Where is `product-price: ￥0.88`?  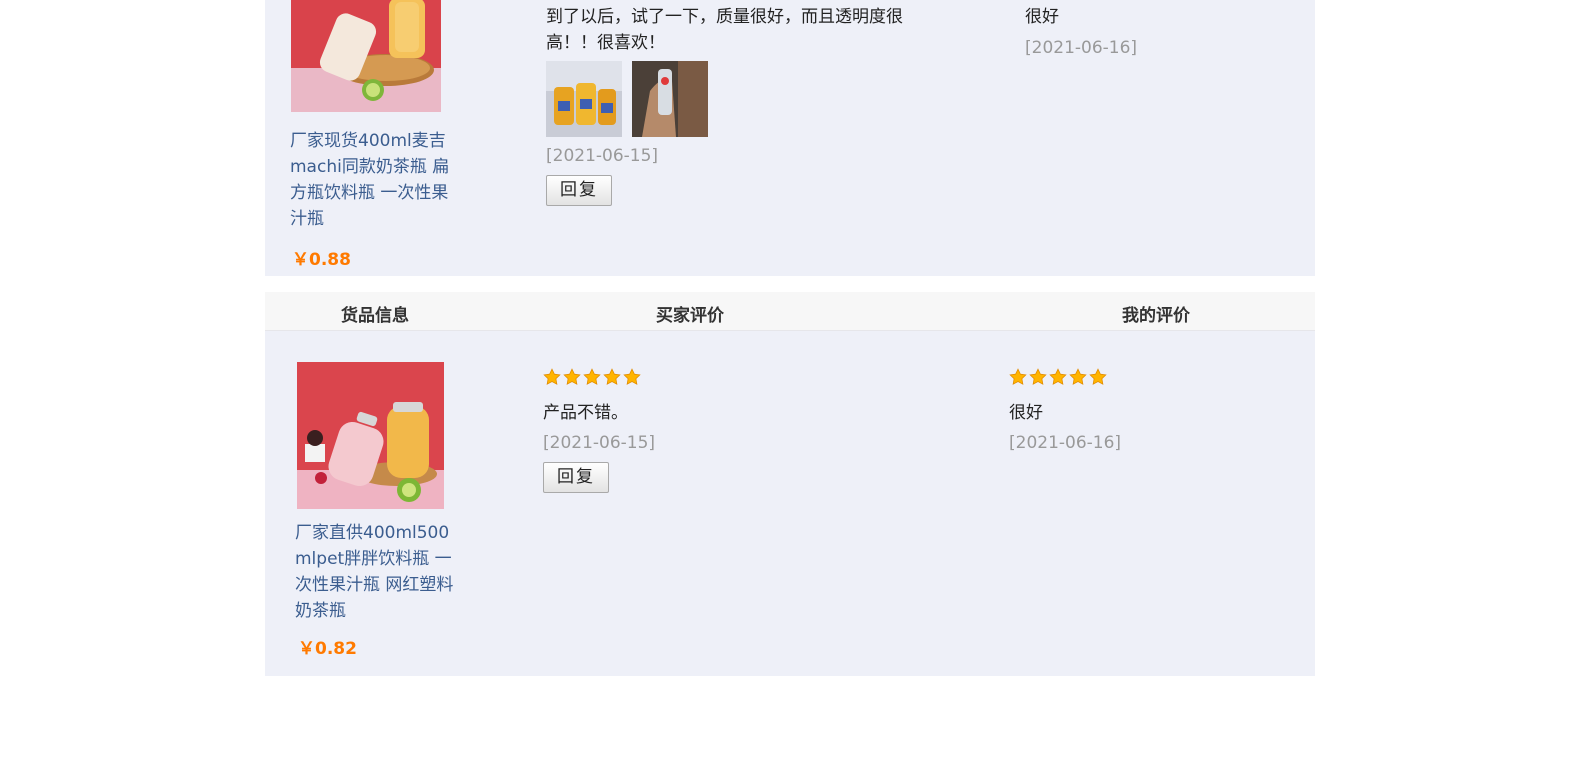 product-price: ￥0.88 is located at coordinates (321, 260).